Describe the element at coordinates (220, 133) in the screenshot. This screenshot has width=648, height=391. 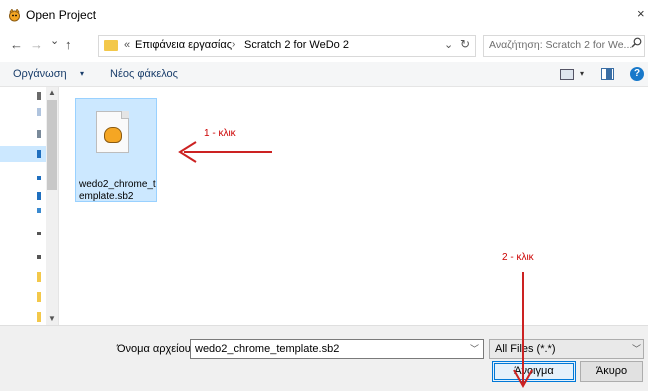
I see `annotation-step-1: 1 - κλικ` at that location.